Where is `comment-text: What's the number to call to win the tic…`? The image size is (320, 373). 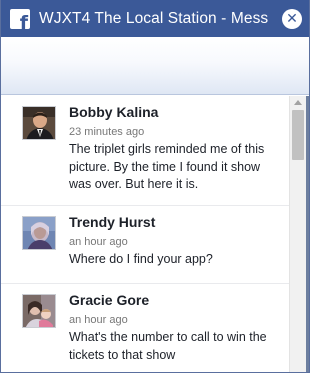
comment-text: What's the number to call to win the tic… is located at coordinates (168, 346).